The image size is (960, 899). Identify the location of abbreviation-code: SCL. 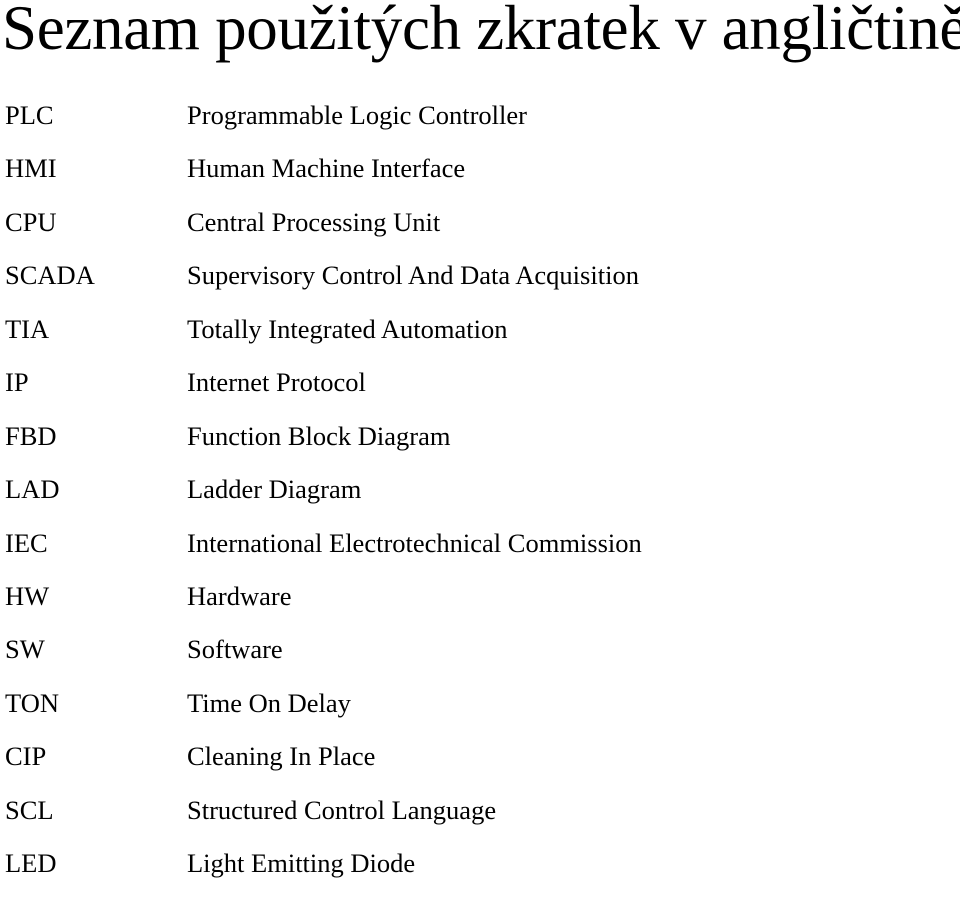
(29, 809).